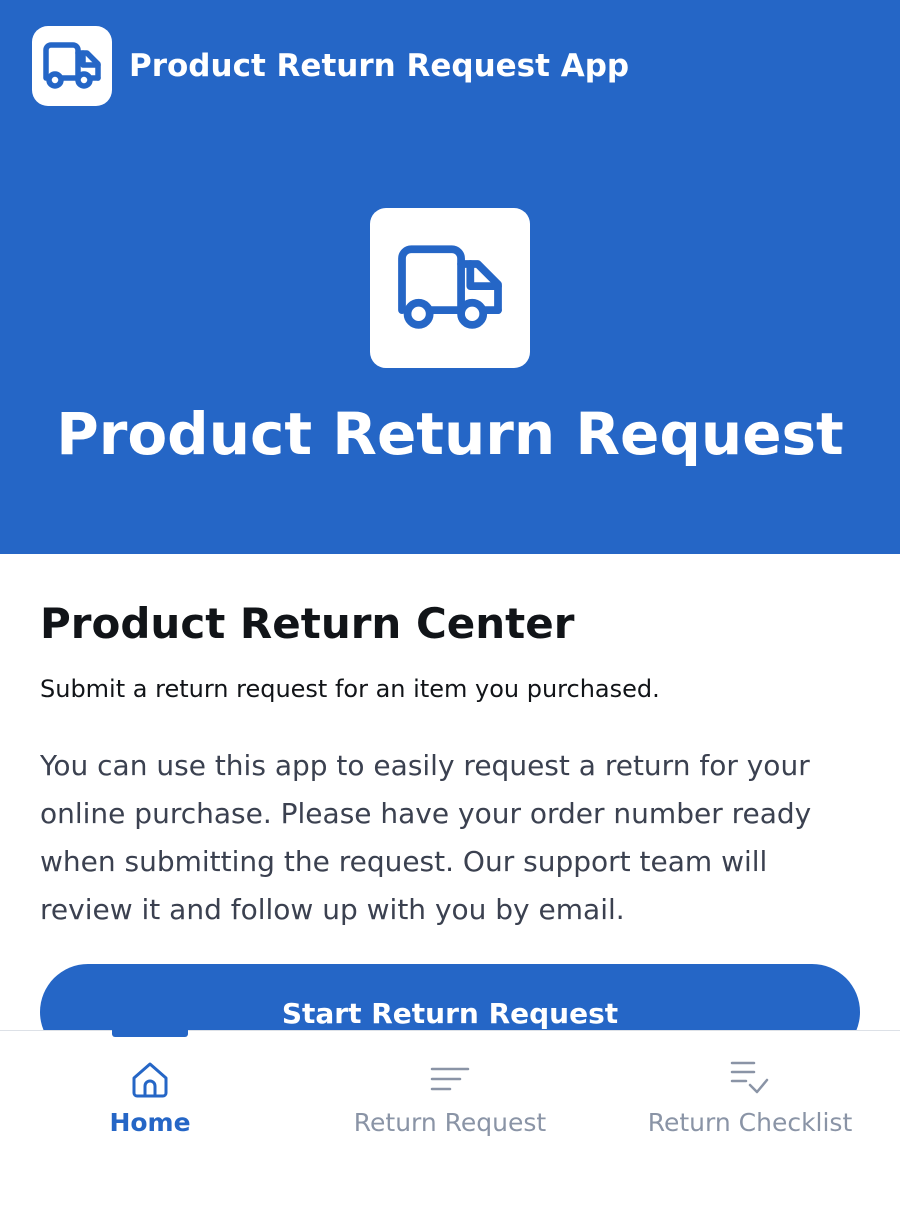 The height and width of the screenshot is (1209, 900). I want to click on app-title: Product Return Request App, so click(379, 66).